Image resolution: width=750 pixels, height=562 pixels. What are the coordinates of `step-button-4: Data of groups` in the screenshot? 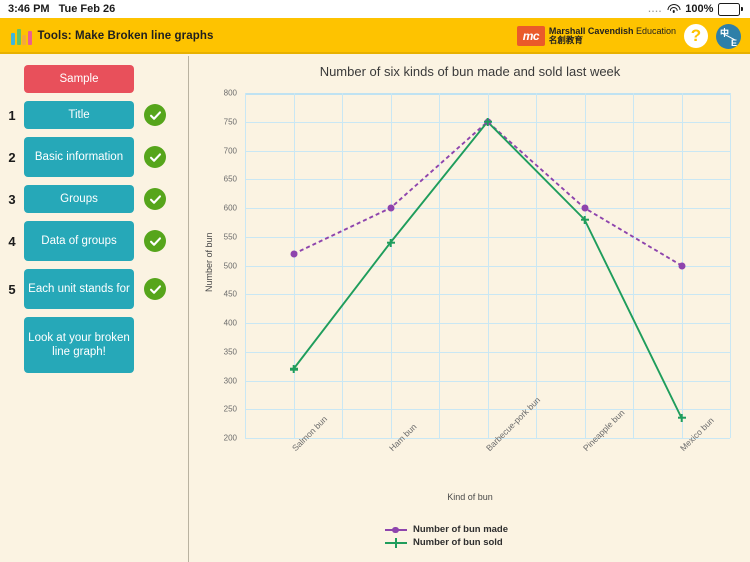 It's located at (79, 241).